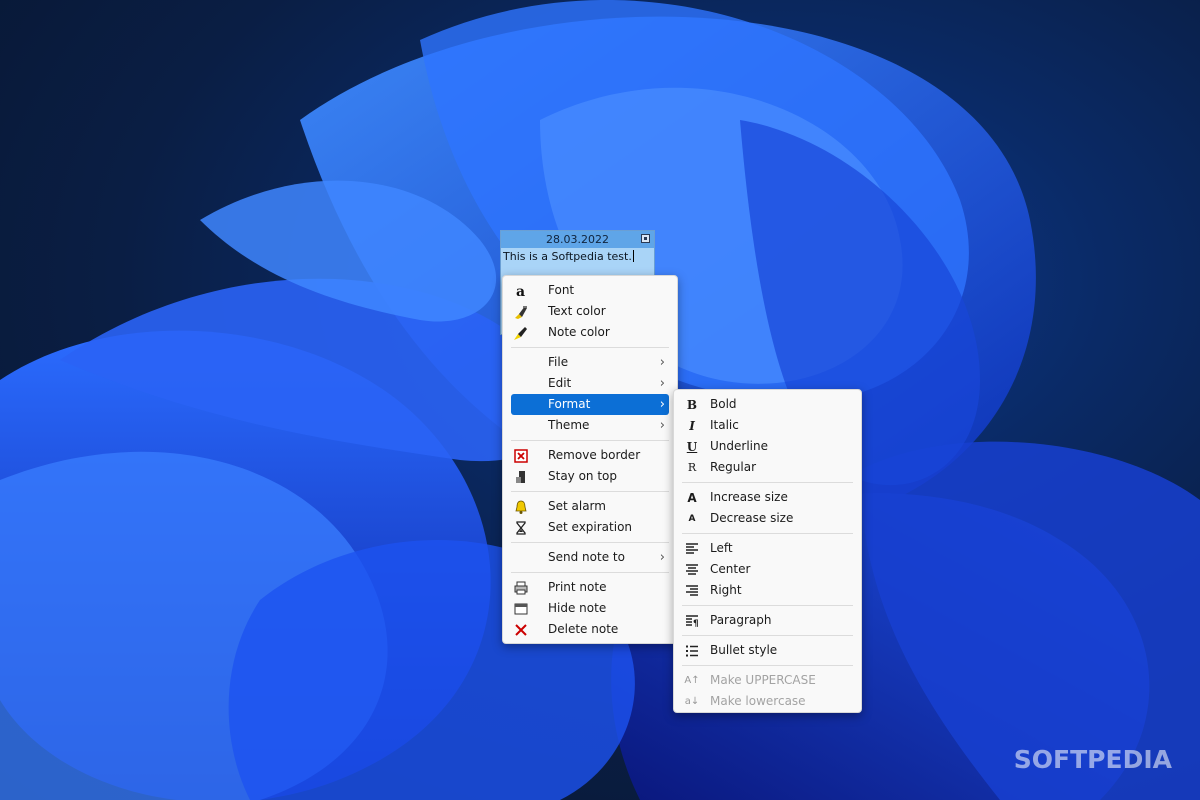  What do you see at coordinates (521, 609) in the screenshot?
I see `window-icon` at bounding box center [521, 609].